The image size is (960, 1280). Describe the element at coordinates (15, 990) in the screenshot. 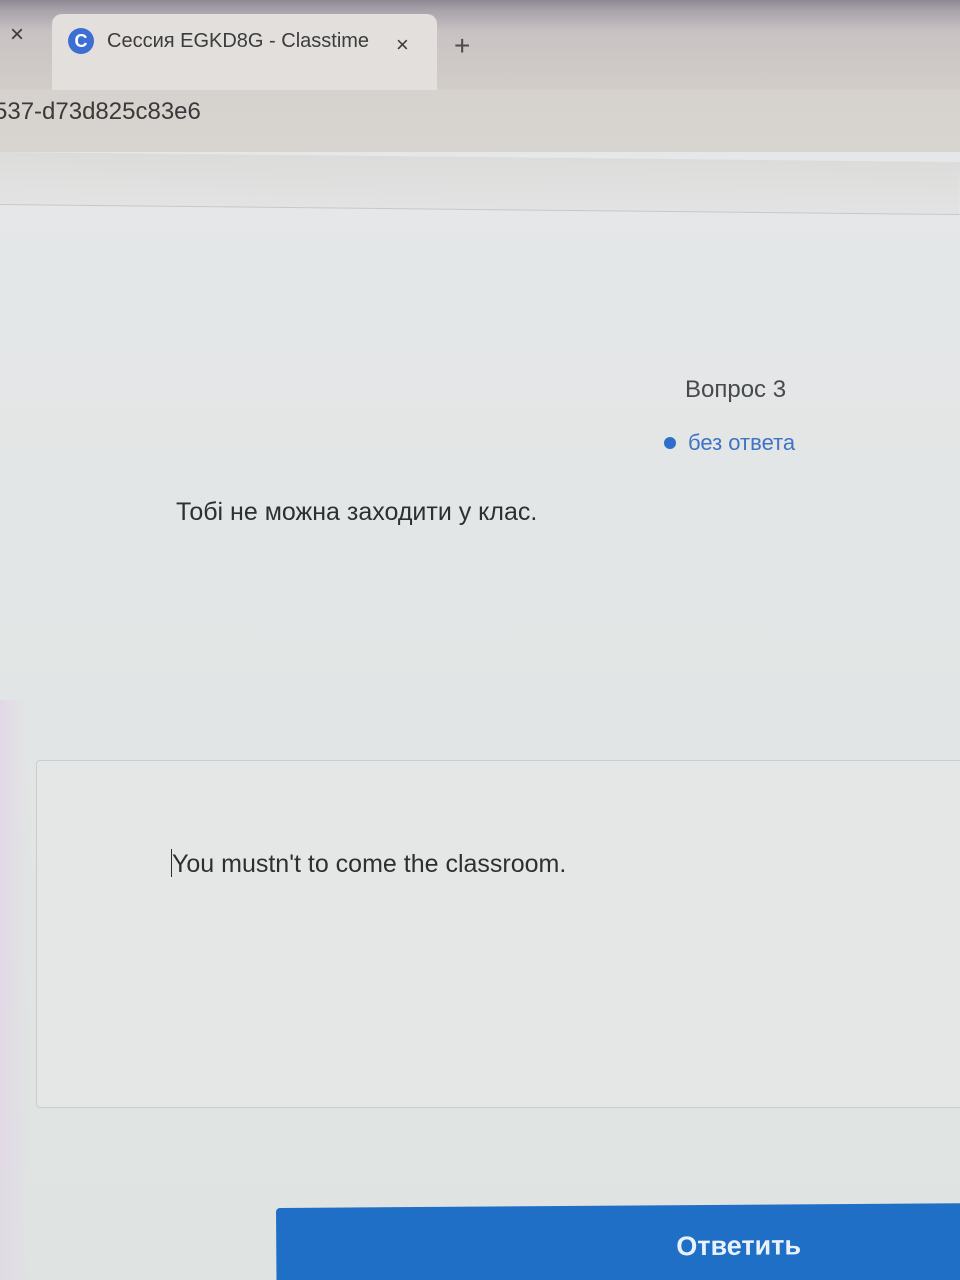

I see `screen-glare` at that location.